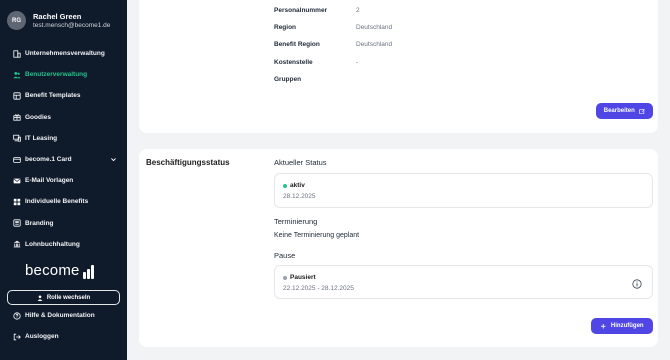  Describe the element at coordinates (113, 159) in the screenshot. I see `chevron-down-icon` at that location.